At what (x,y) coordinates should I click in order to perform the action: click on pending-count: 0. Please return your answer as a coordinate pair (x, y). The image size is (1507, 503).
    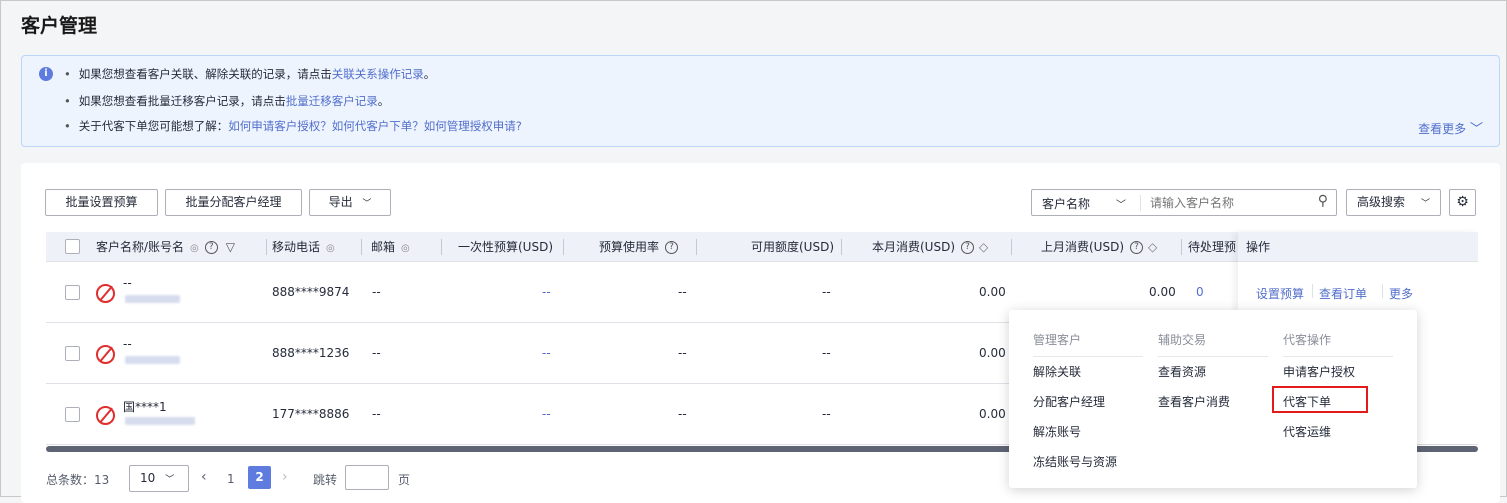
    Looking at the image, I should click on (1200, 292).